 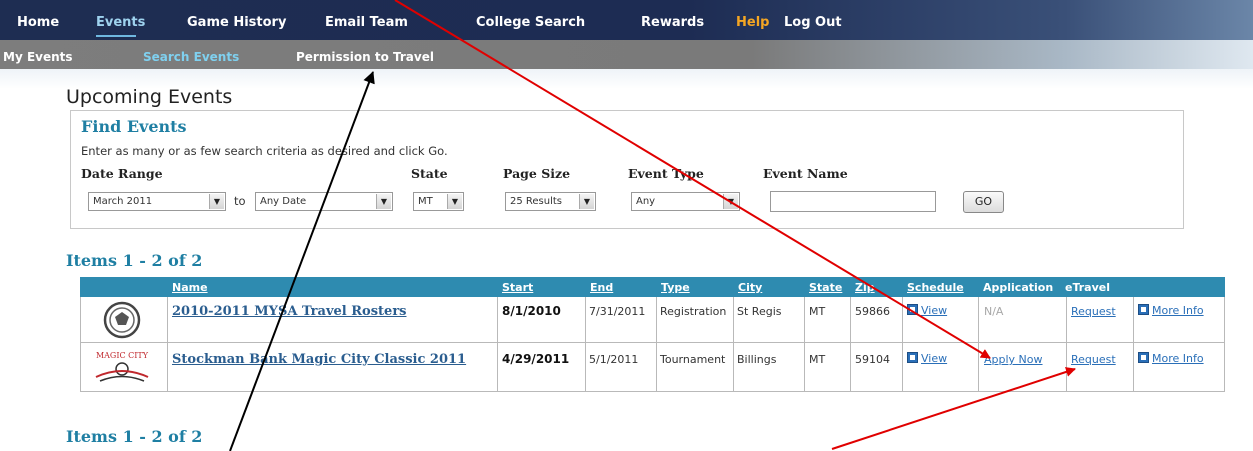 What do you see at coordinates (324, 201) in the screenshot?
I see `date-to-select: Any Date ▼` at bounding box center [324, 201].